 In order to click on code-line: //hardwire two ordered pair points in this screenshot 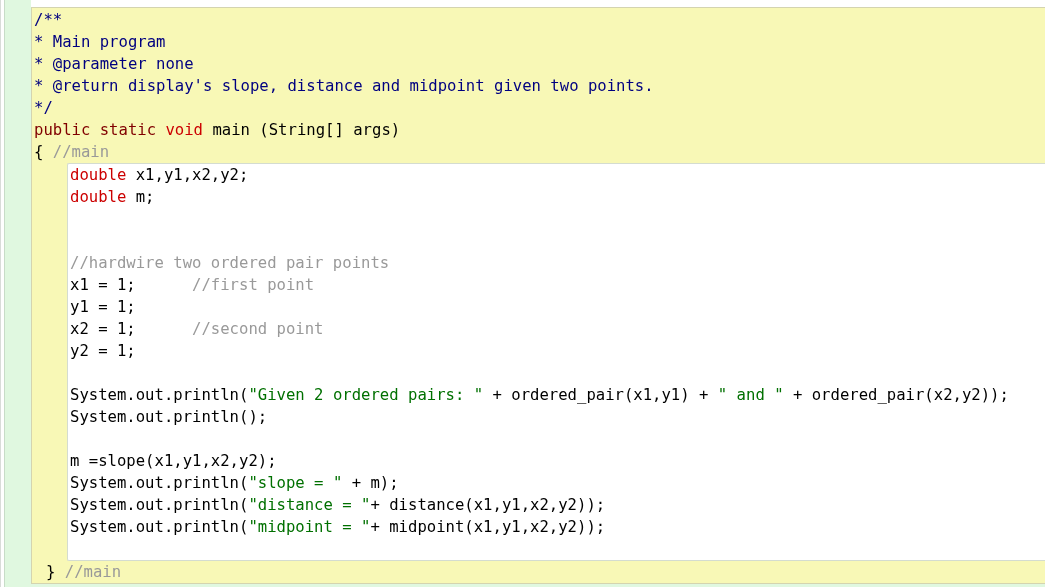, I will do `click(230, 263)`.